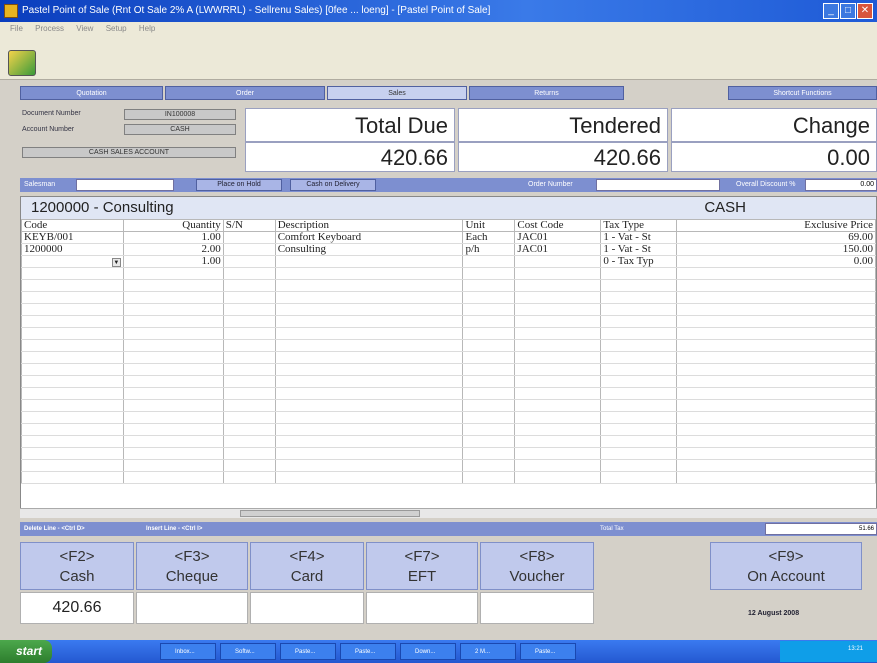  I want to click on menu-process: Process, so click(49, 28).